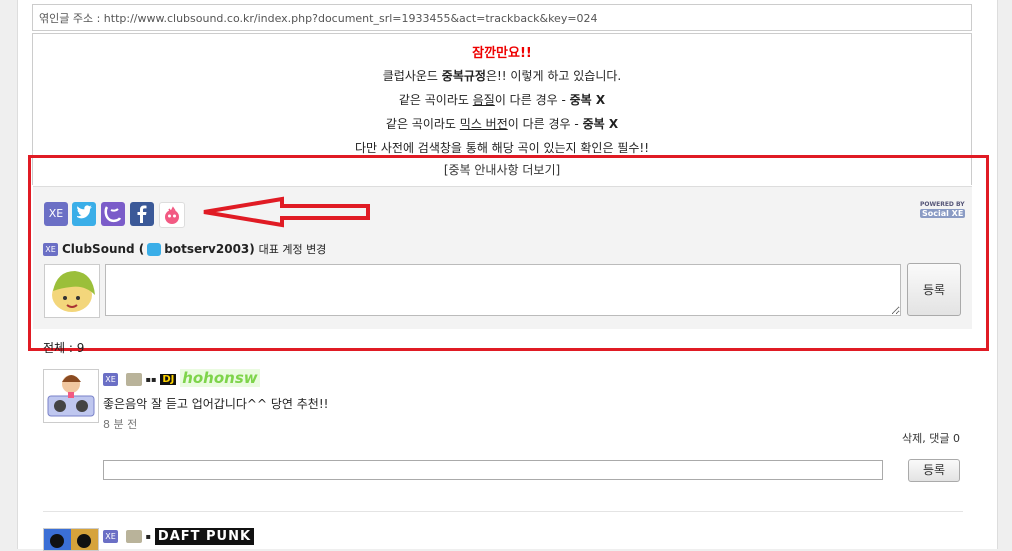  I want to click on dots-icon: ▪▪, so click(151, 379).